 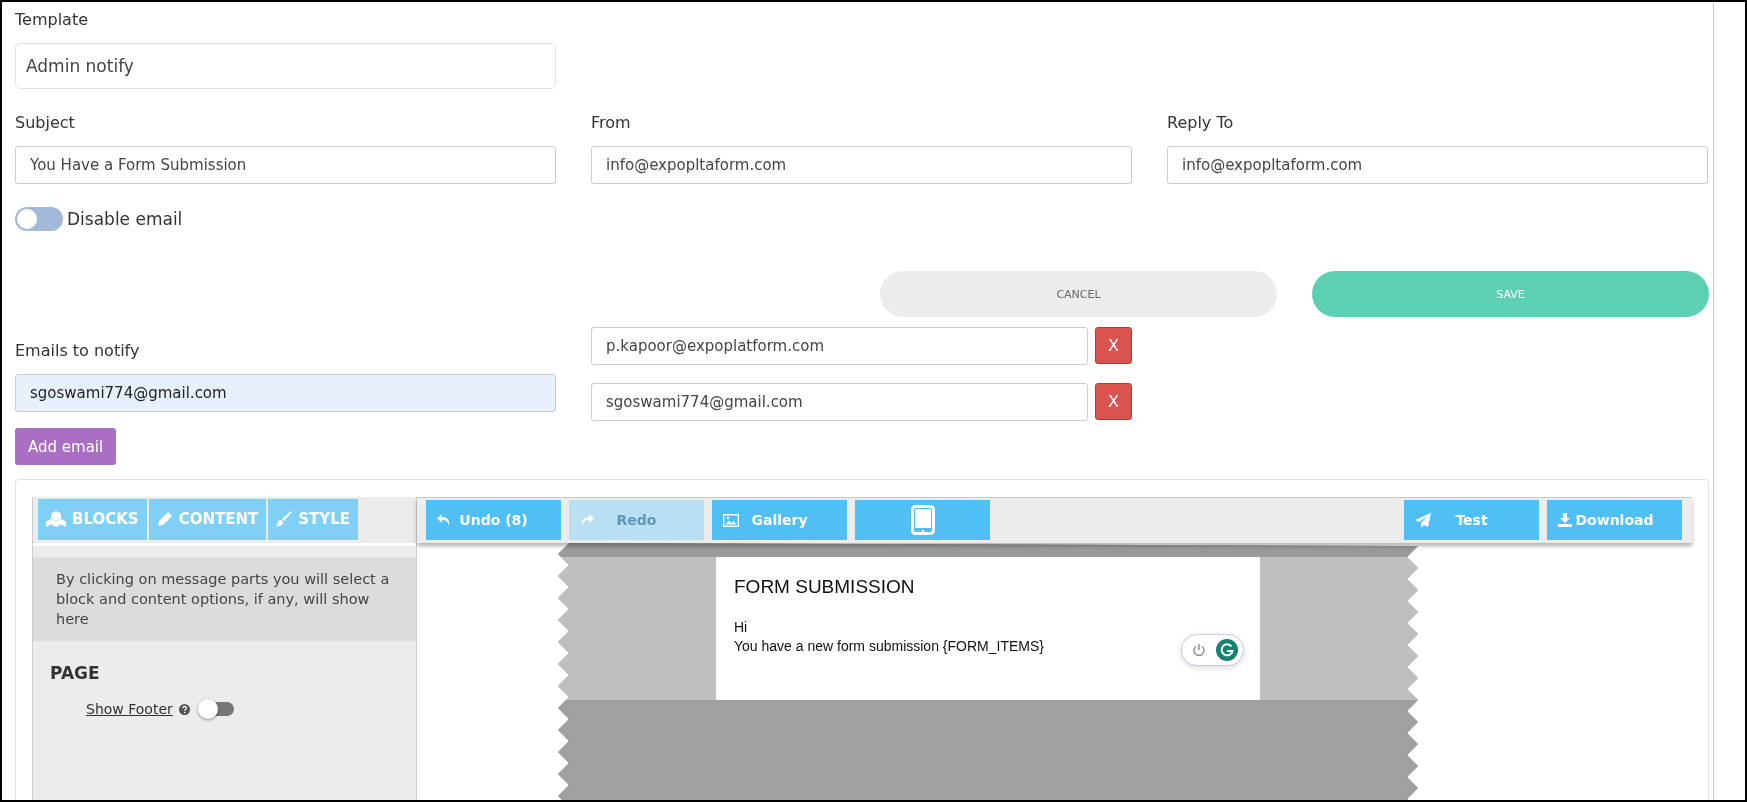 What do you see at coordinates (611, 122) in the screenshot?
I see `field-label: From` at bounding box center [611, 122].